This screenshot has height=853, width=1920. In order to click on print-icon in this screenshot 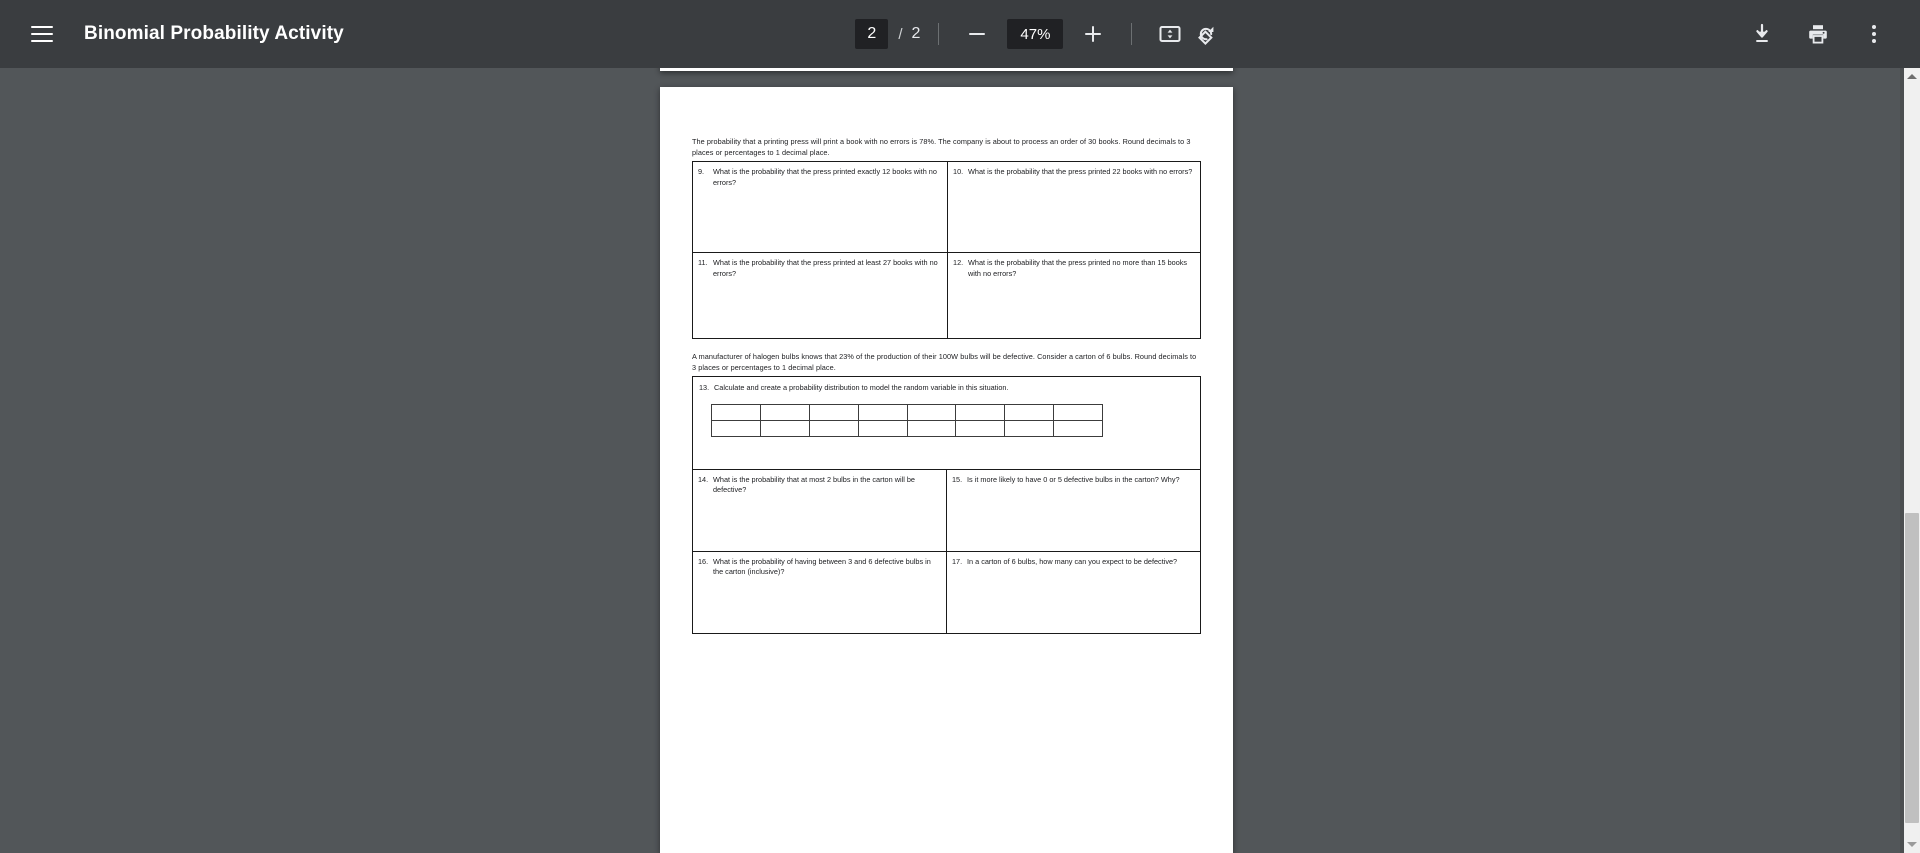, I will do `click(1818, 34)`.